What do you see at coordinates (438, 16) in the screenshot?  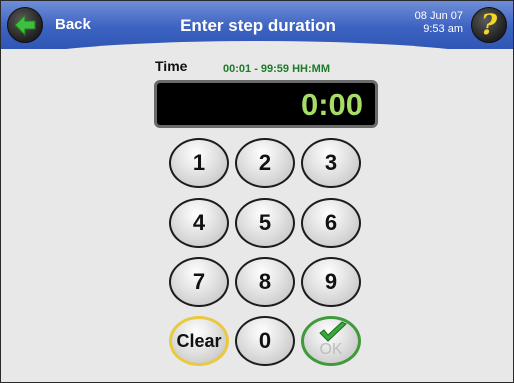 I see `date-text: 08 Jun 07` at bounding box center [438, 16].